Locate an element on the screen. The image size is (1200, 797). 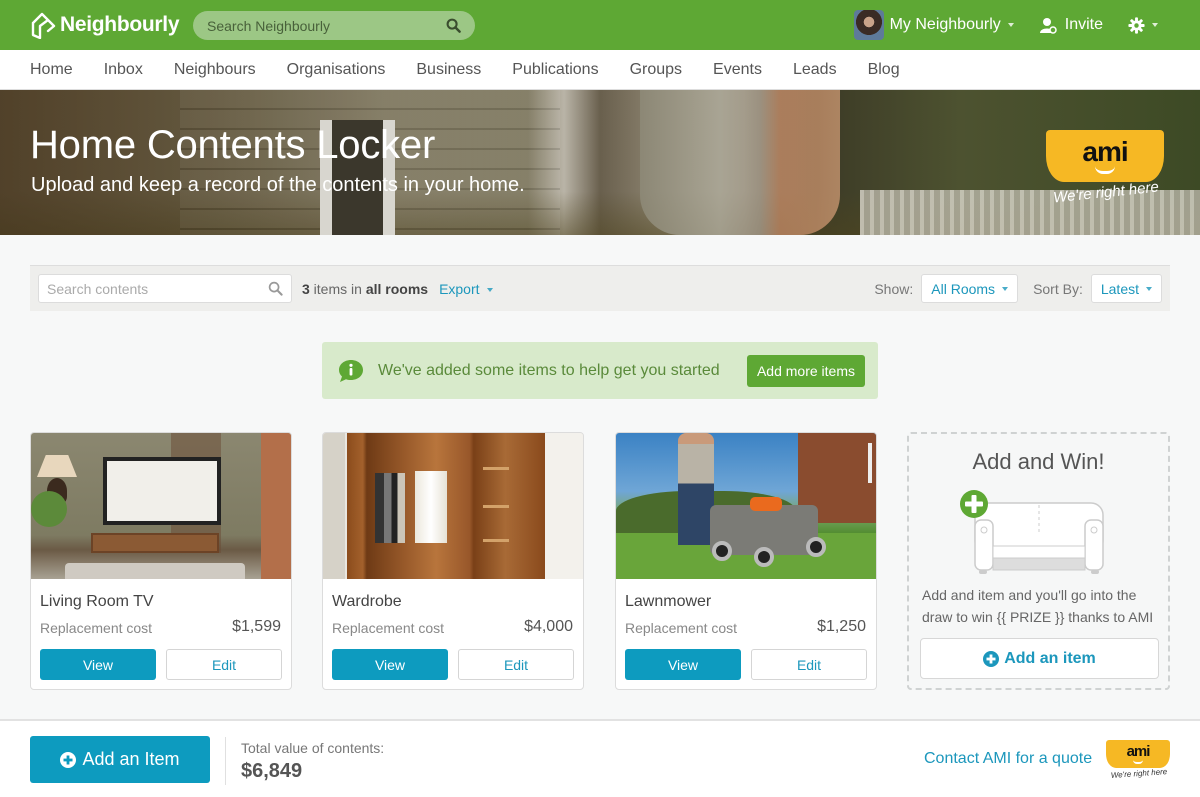
item-price: $1,250 is located at coordinates (841, 626).